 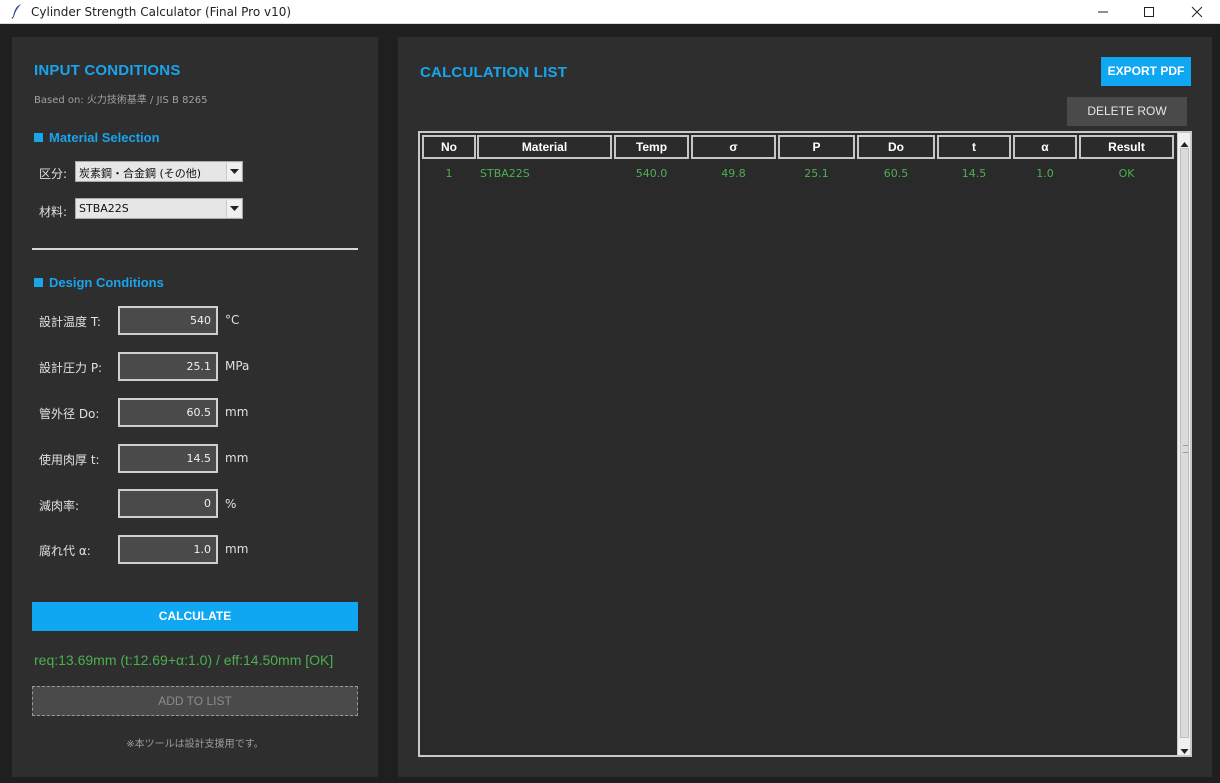 I want to click on vertical-scrollbar, so click(x=1183, y=444).